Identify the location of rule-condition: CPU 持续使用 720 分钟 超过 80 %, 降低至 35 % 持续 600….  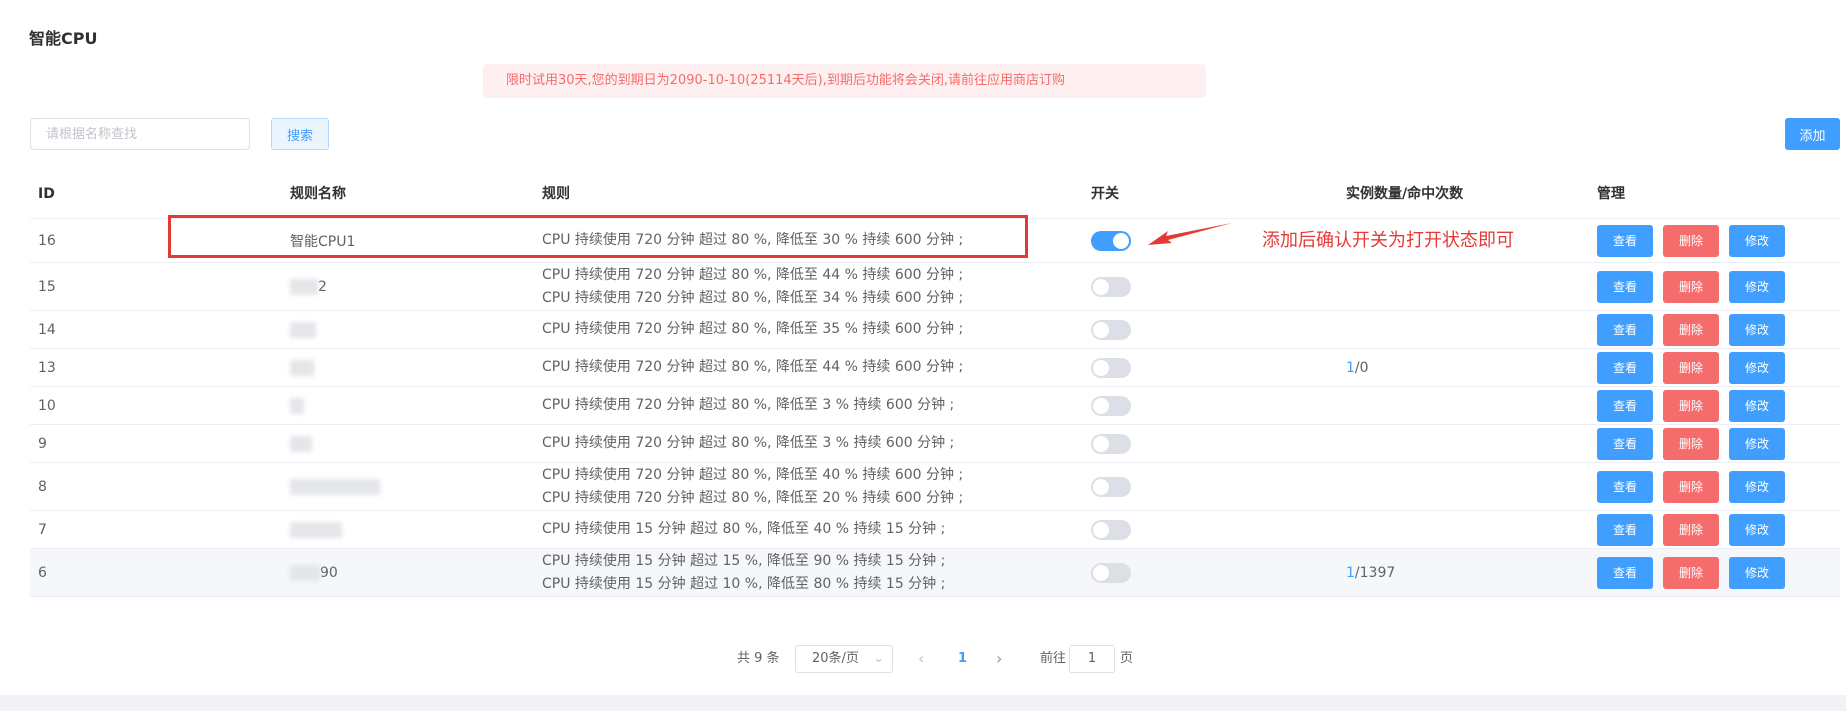
(753, 329).